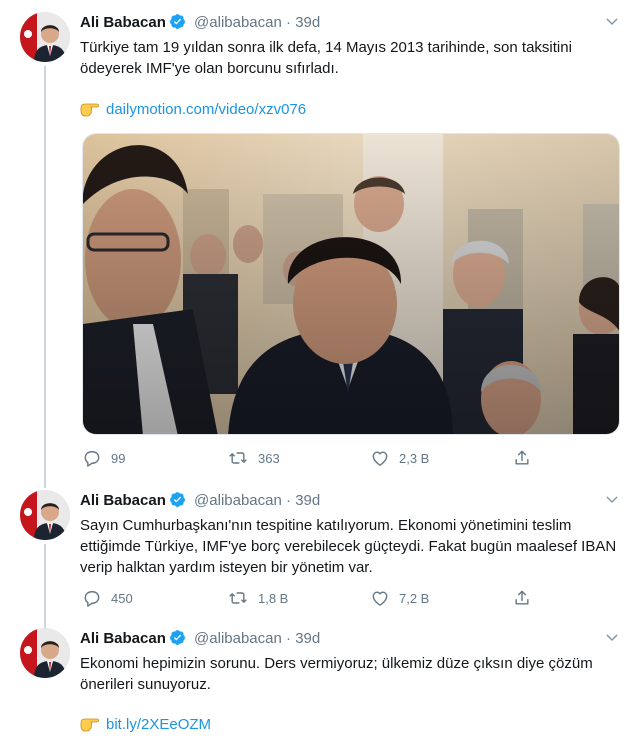  What do you see at coordinates (273, 598) in the screenshot?
I see `retweet-count: 1,8 B` at bounding box center [273, 598].